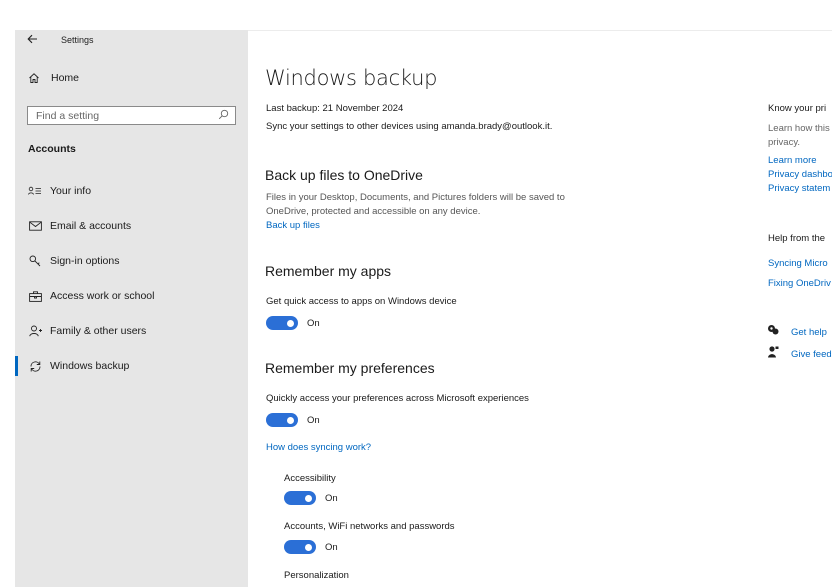  What do you see at coordinates (71, 191) in the screenshot?
I see `sidebar-item-label: Your info` at bounding box center [71, 191].